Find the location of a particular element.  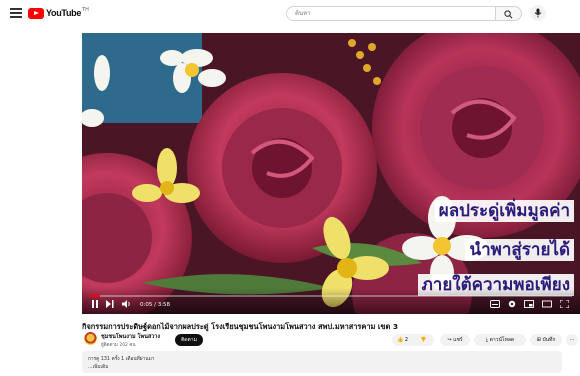

caption-line-1: ผลประดู่เพิ่มมูลค่า is located at coordinates (504, 211).